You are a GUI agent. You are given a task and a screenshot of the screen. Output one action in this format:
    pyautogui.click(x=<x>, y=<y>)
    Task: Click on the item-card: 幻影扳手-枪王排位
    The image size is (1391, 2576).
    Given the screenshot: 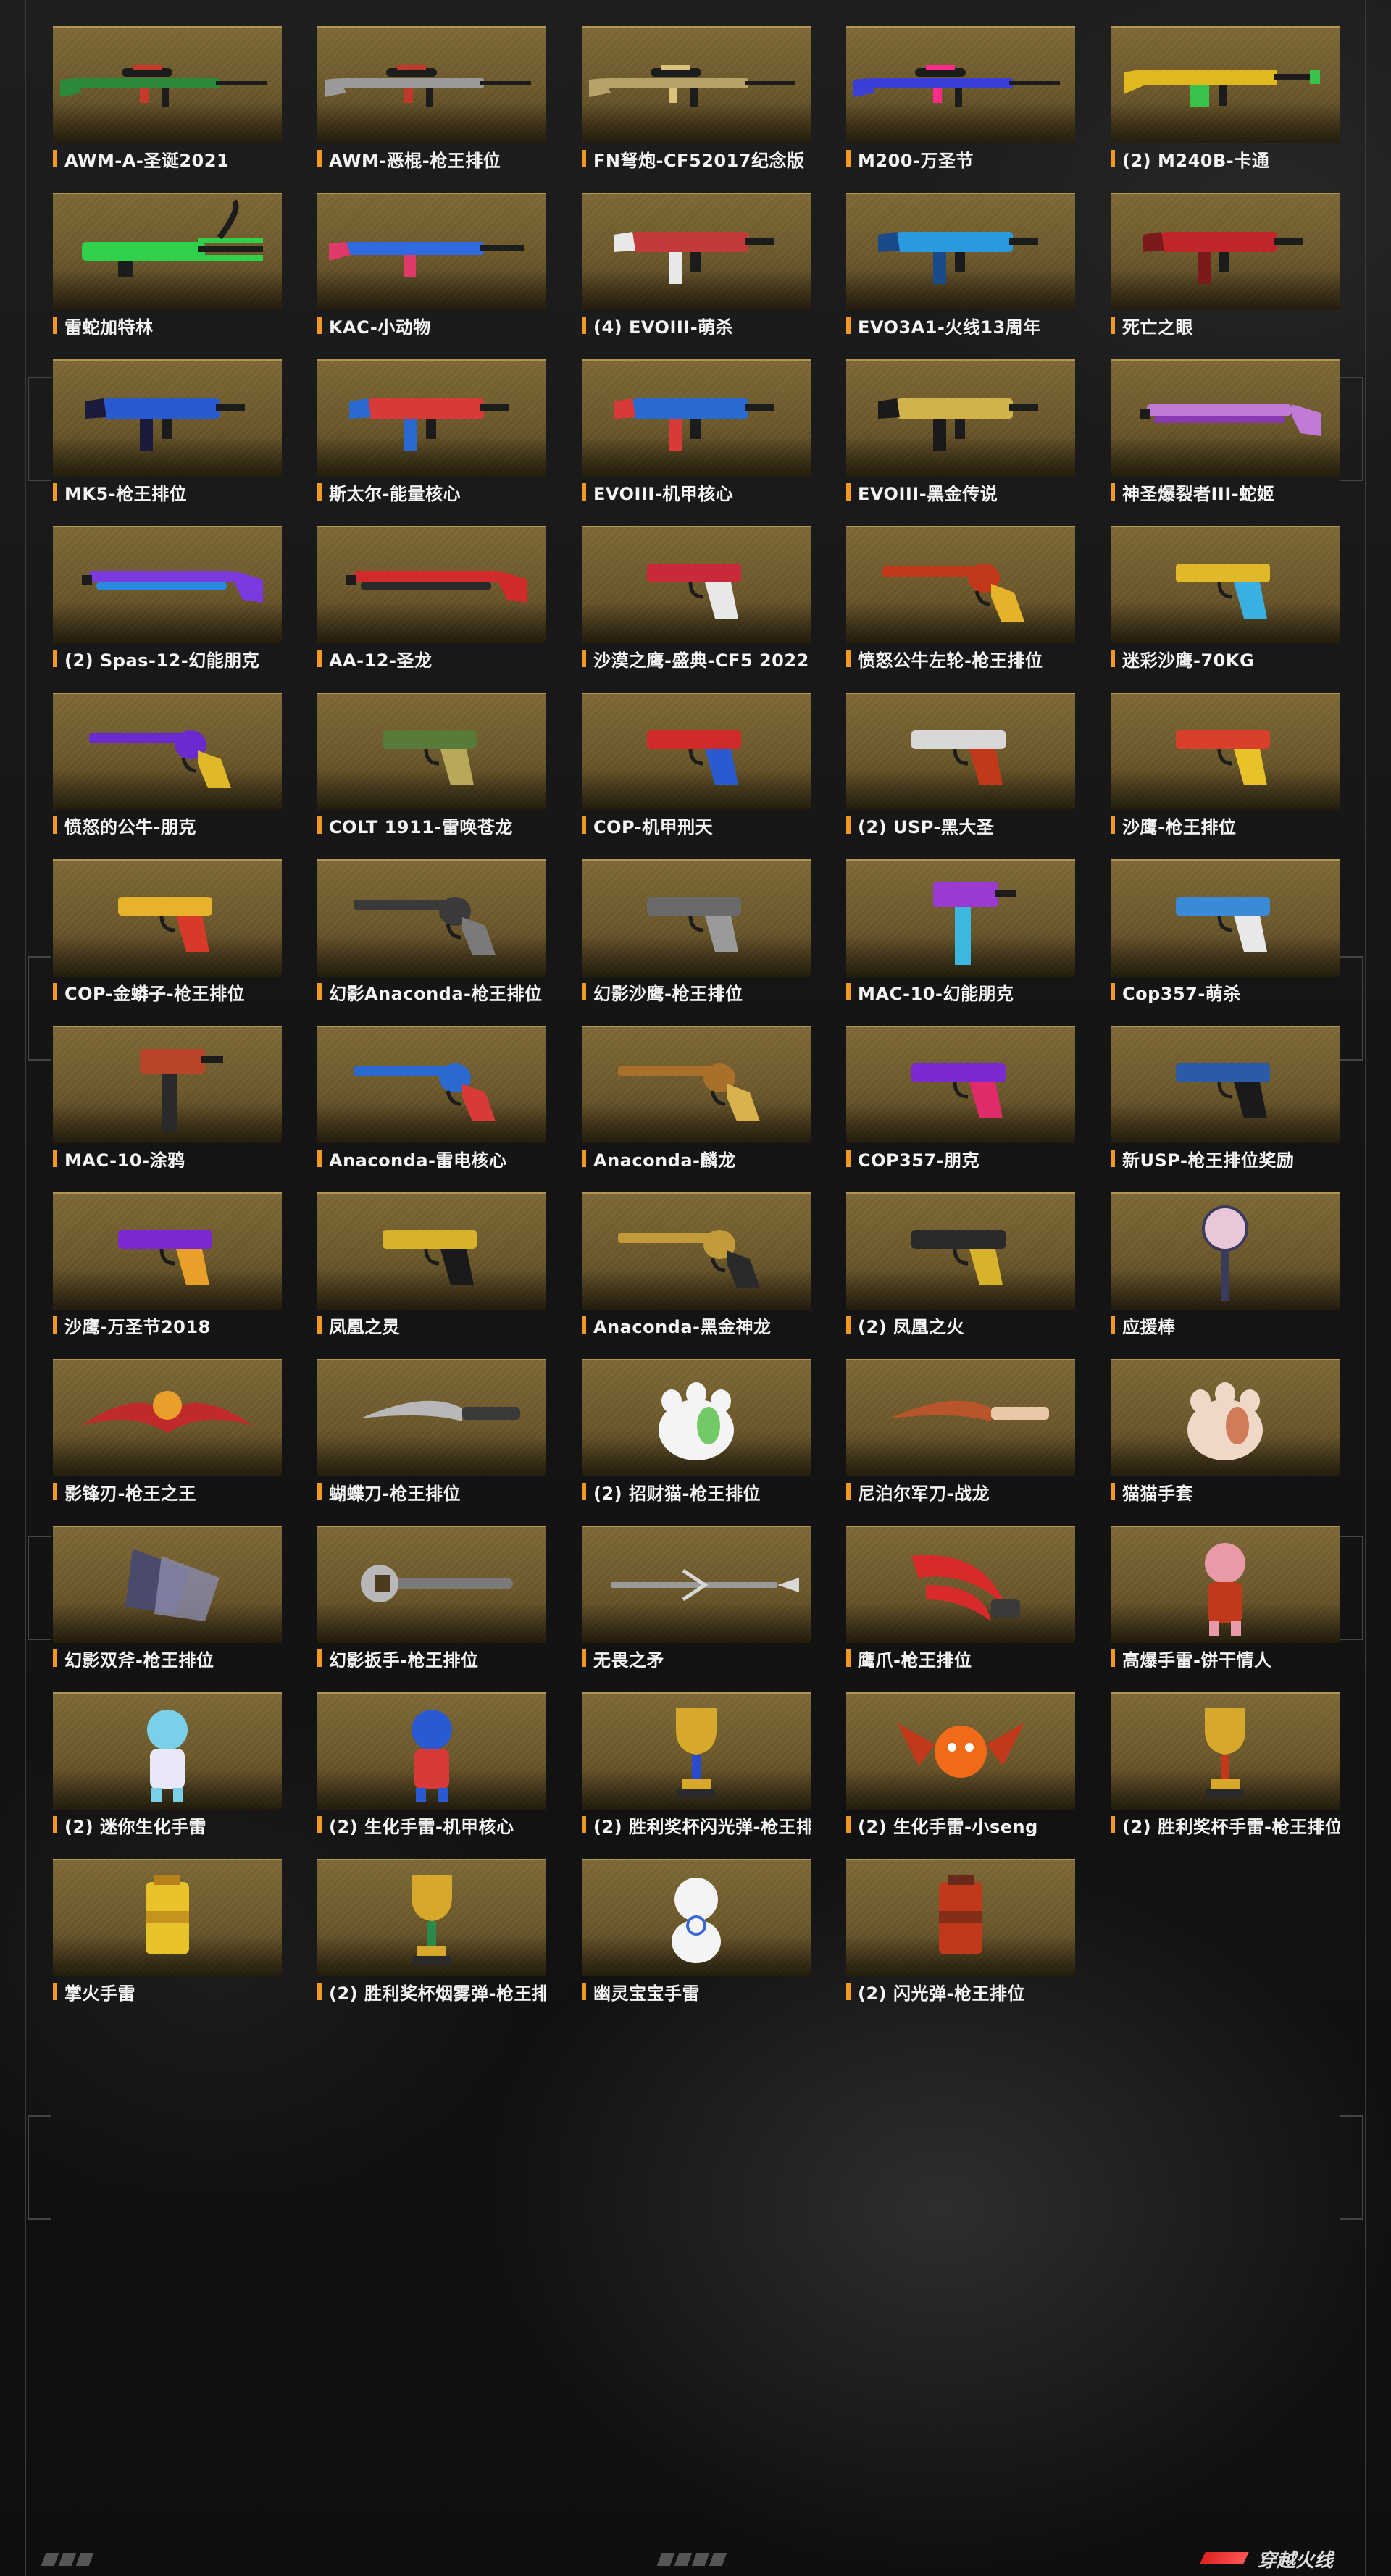 What is the action you would take?
    pyautogui.click(x=432, y=1609)
    